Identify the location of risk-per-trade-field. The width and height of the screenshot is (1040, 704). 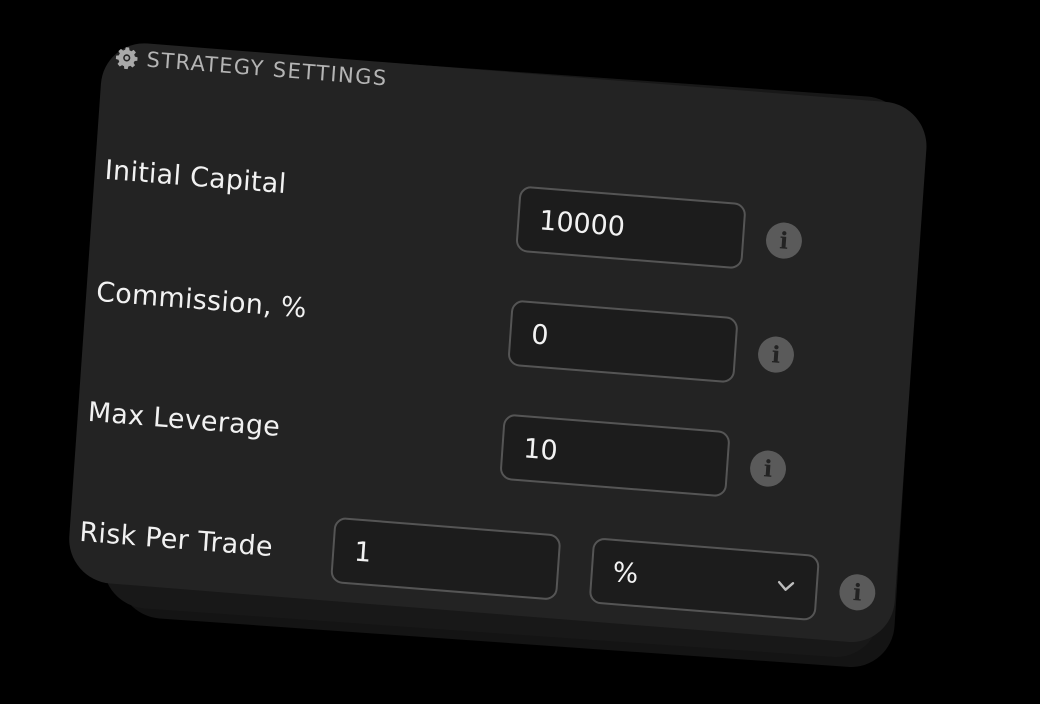
(446, 558).